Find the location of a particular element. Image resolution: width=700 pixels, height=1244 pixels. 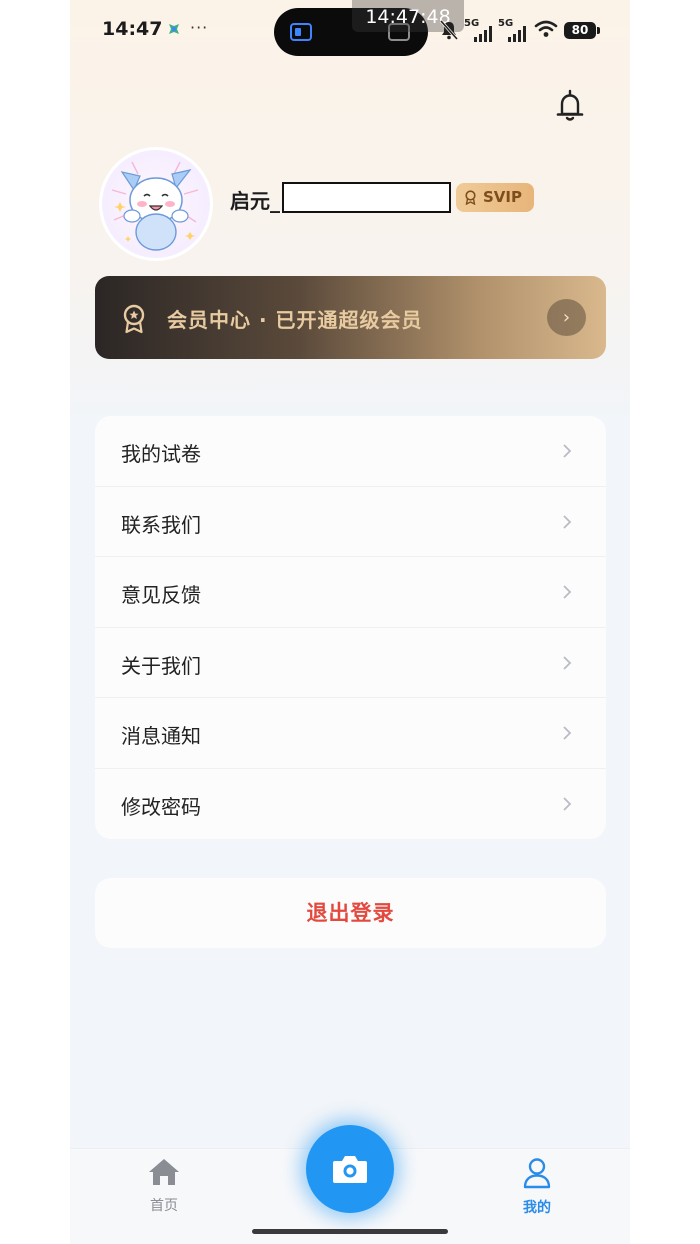

vip-center-label: 会员中心 · 已开通超级会员 is located at coordinates (295, 320).